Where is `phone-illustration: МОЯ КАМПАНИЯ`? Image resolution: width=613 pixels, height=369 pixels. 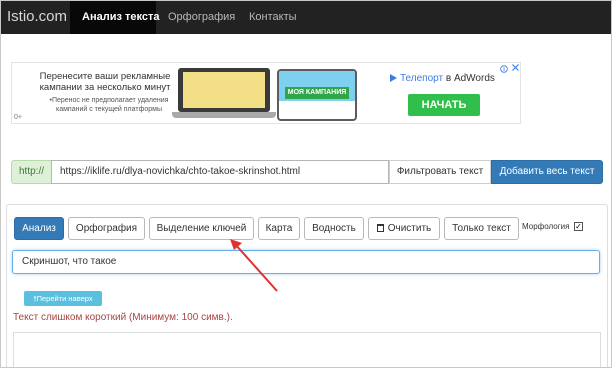 phone-illustration: МОЯ КАМПАНИЯ is located at coordinates (317, 95).